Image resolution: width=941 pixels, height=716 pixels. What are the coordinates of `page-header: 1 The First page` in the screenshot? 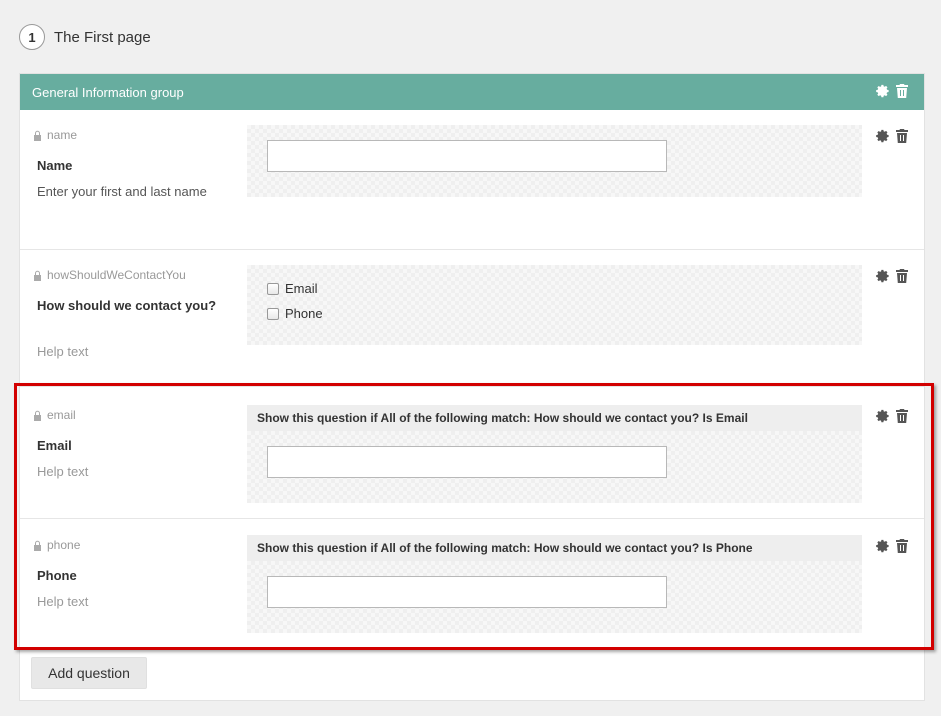 It's located at (85, 37).